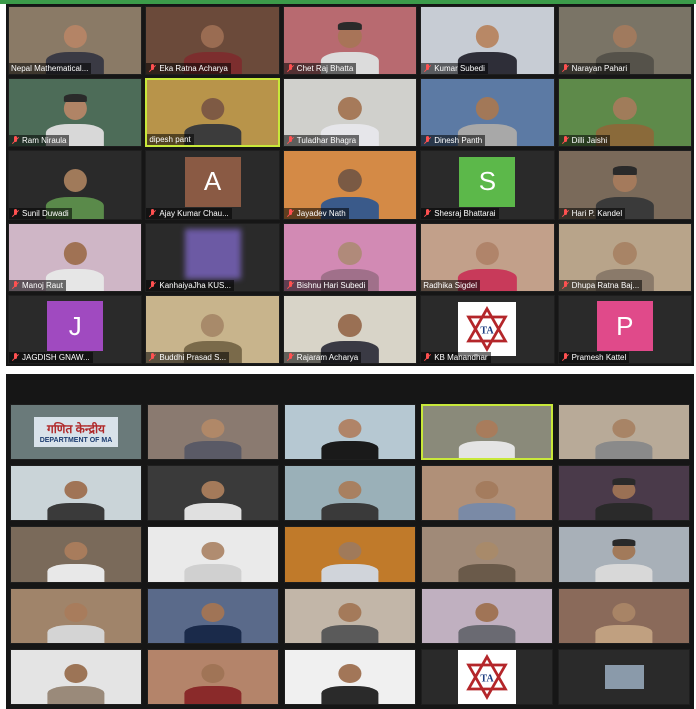  Describe the element at coordinates (75, 257) in the screenshot. I see `participant-tile: Manoj Raut` at that location.